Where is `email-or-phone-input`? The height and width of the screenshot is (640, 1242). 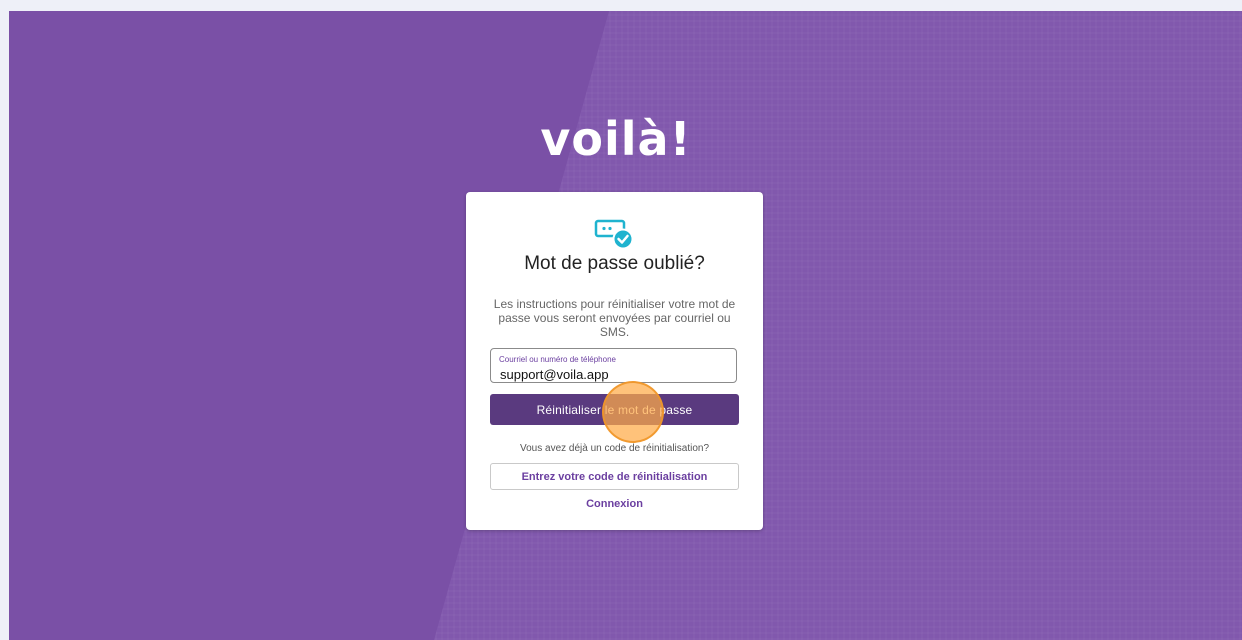 email-or-phone-input is located at coordinates (610, 374).